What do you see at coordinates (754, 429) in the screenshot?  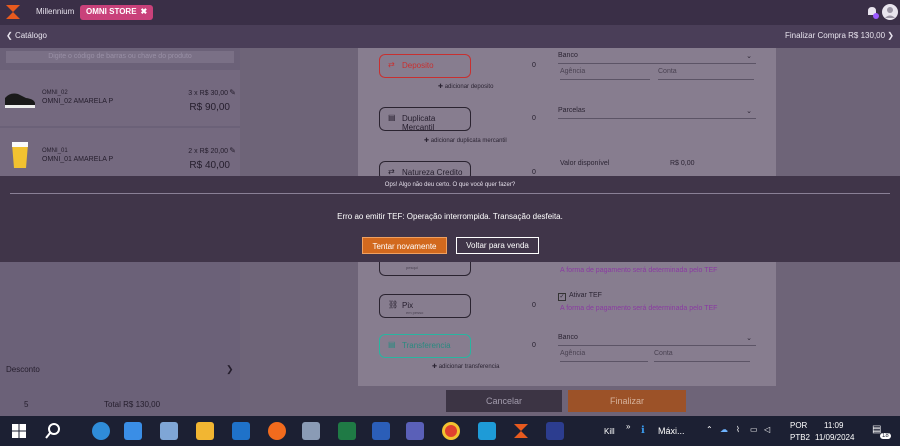 I see `battery-icon: ▭` at bounding box center [754, 429].